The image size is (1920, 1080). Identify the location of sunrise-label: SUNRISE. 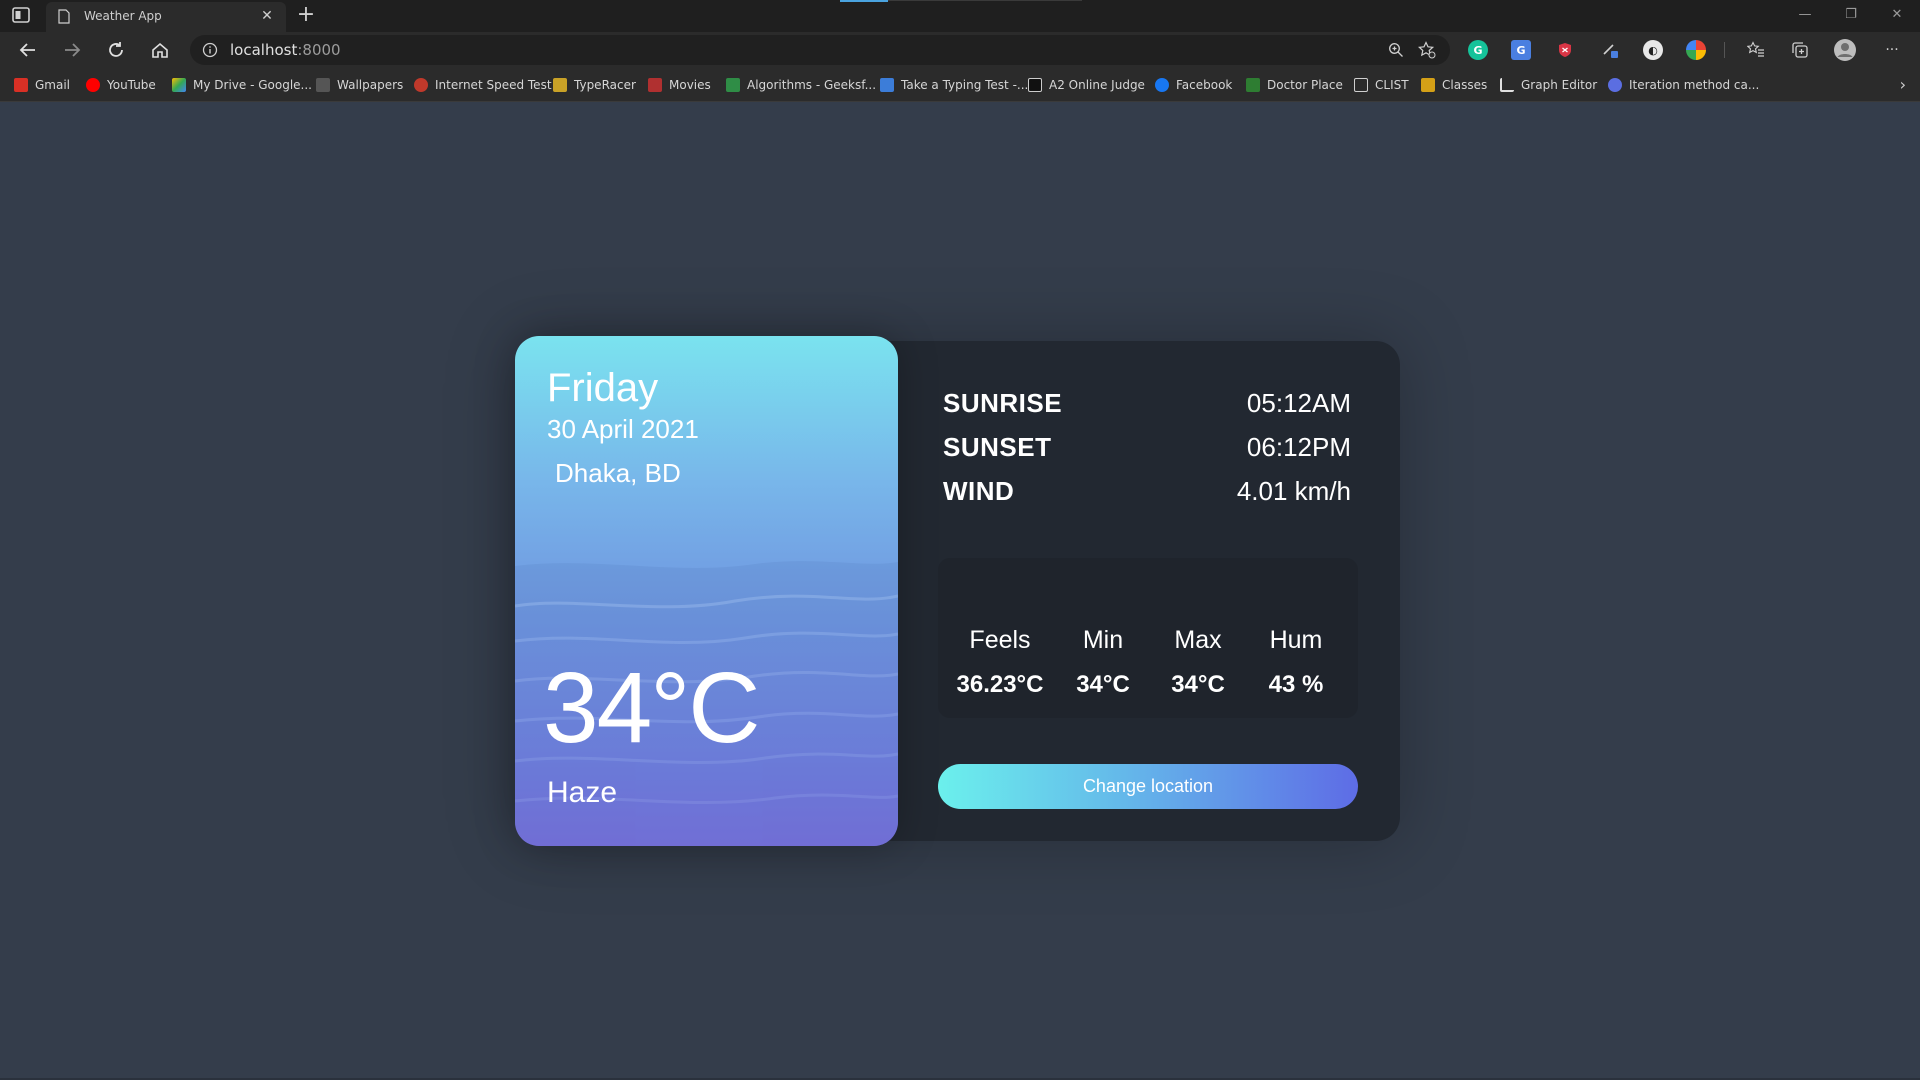
(1003, 403).